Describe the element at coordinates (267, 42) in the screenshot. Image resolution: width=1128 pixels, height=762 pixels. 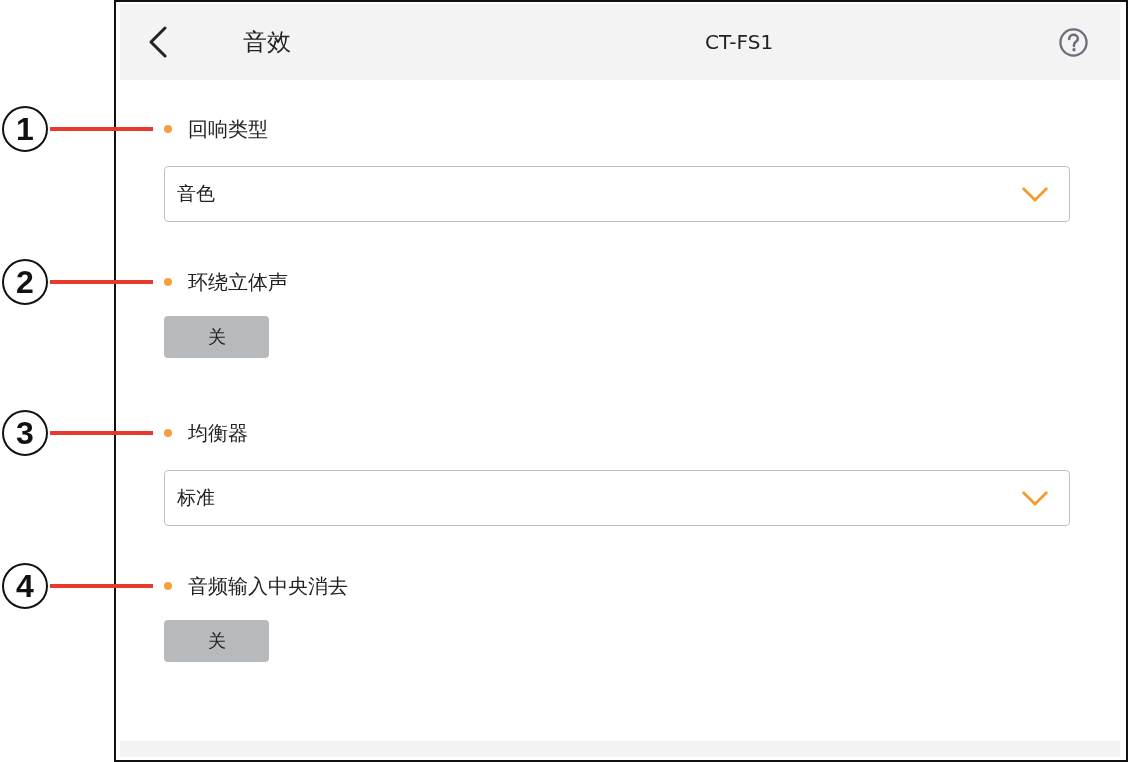
I see `page-title: 音效` at that location.